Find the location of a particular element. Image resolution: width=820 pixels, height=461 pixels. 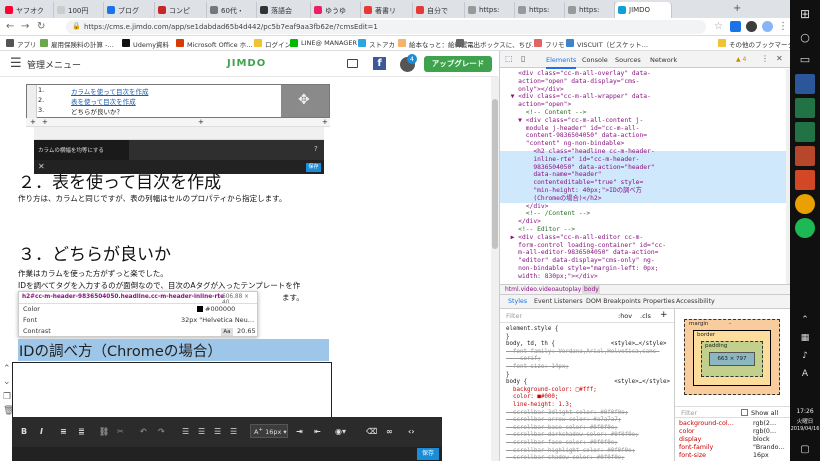

computed-filter-input: Filter is located at coordinates (689, 413).